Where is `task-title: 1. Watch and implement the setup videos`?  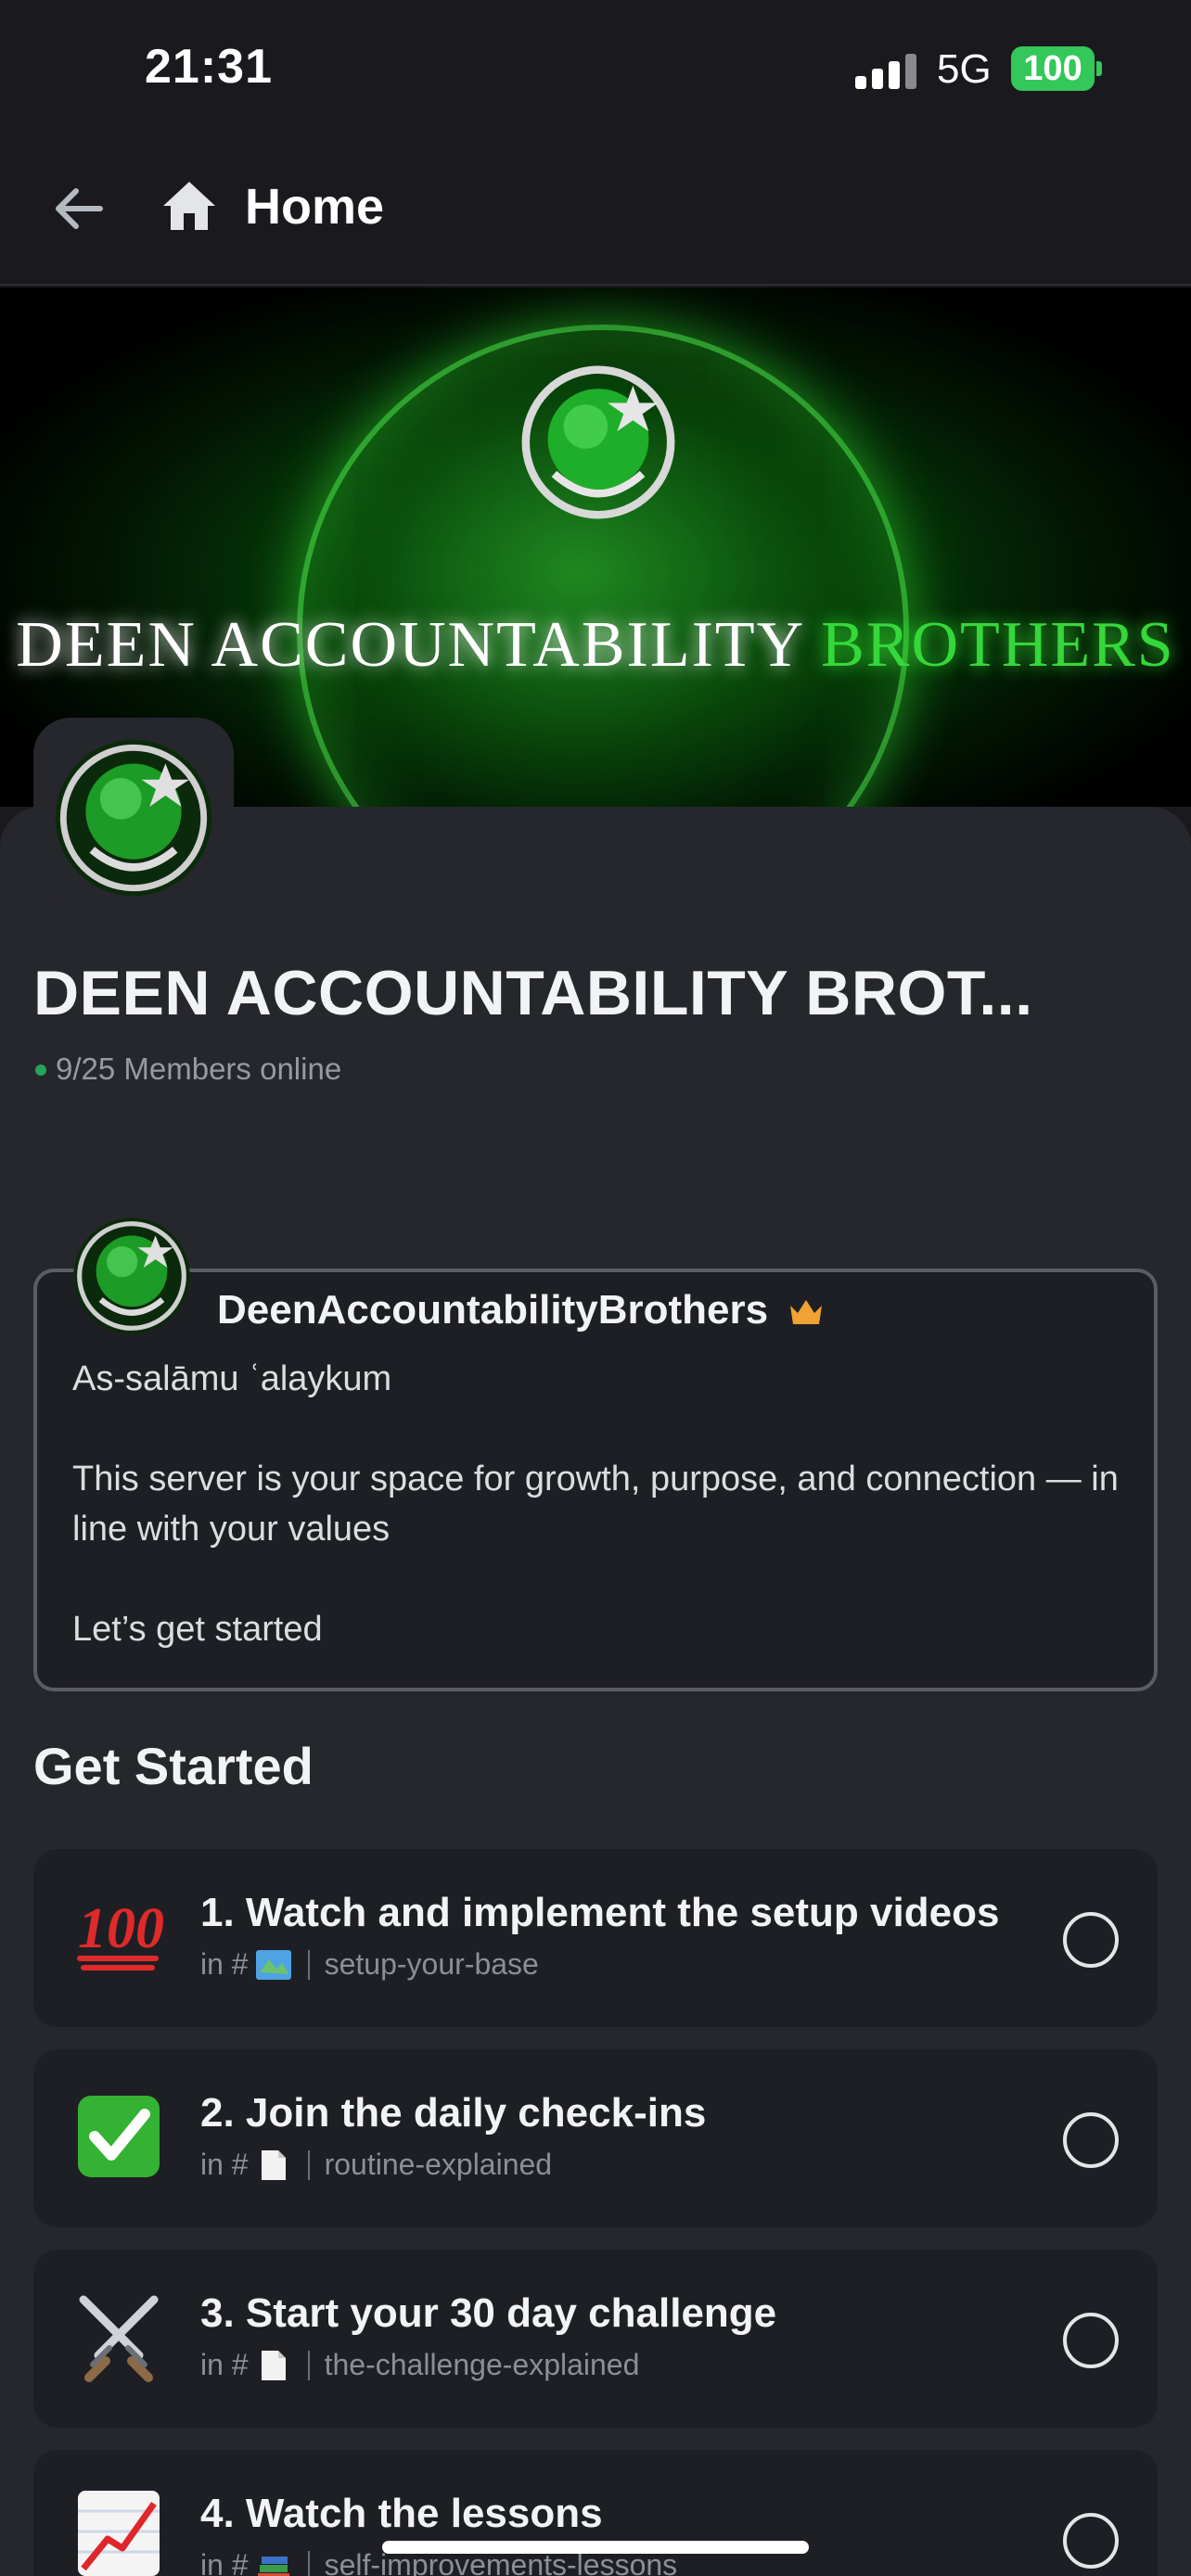
task-title: 1. Watch and implement the setup videos is located at coordinates (600, 1913).